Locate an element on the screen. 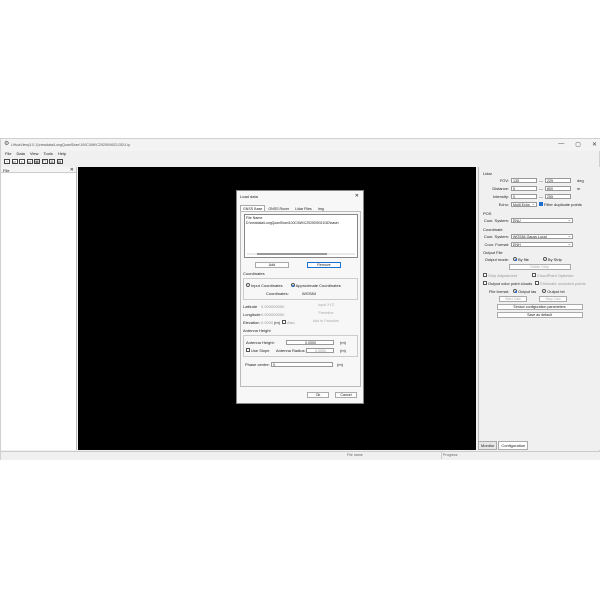 The width and height of the screenshot is (600, 600). coord-system-select: WGS84 Gauss Local is located at coordinates (542, 236).